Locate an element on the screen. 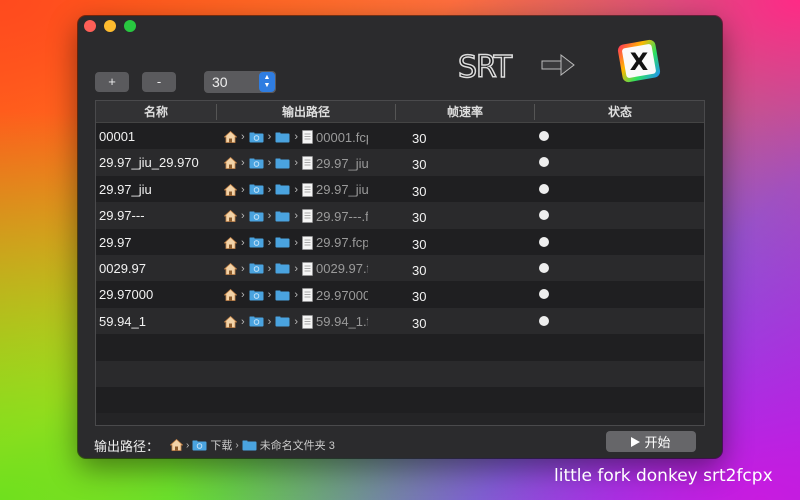 The image size is (800, 500). remove-button: - is located at coordinates (159, 82).